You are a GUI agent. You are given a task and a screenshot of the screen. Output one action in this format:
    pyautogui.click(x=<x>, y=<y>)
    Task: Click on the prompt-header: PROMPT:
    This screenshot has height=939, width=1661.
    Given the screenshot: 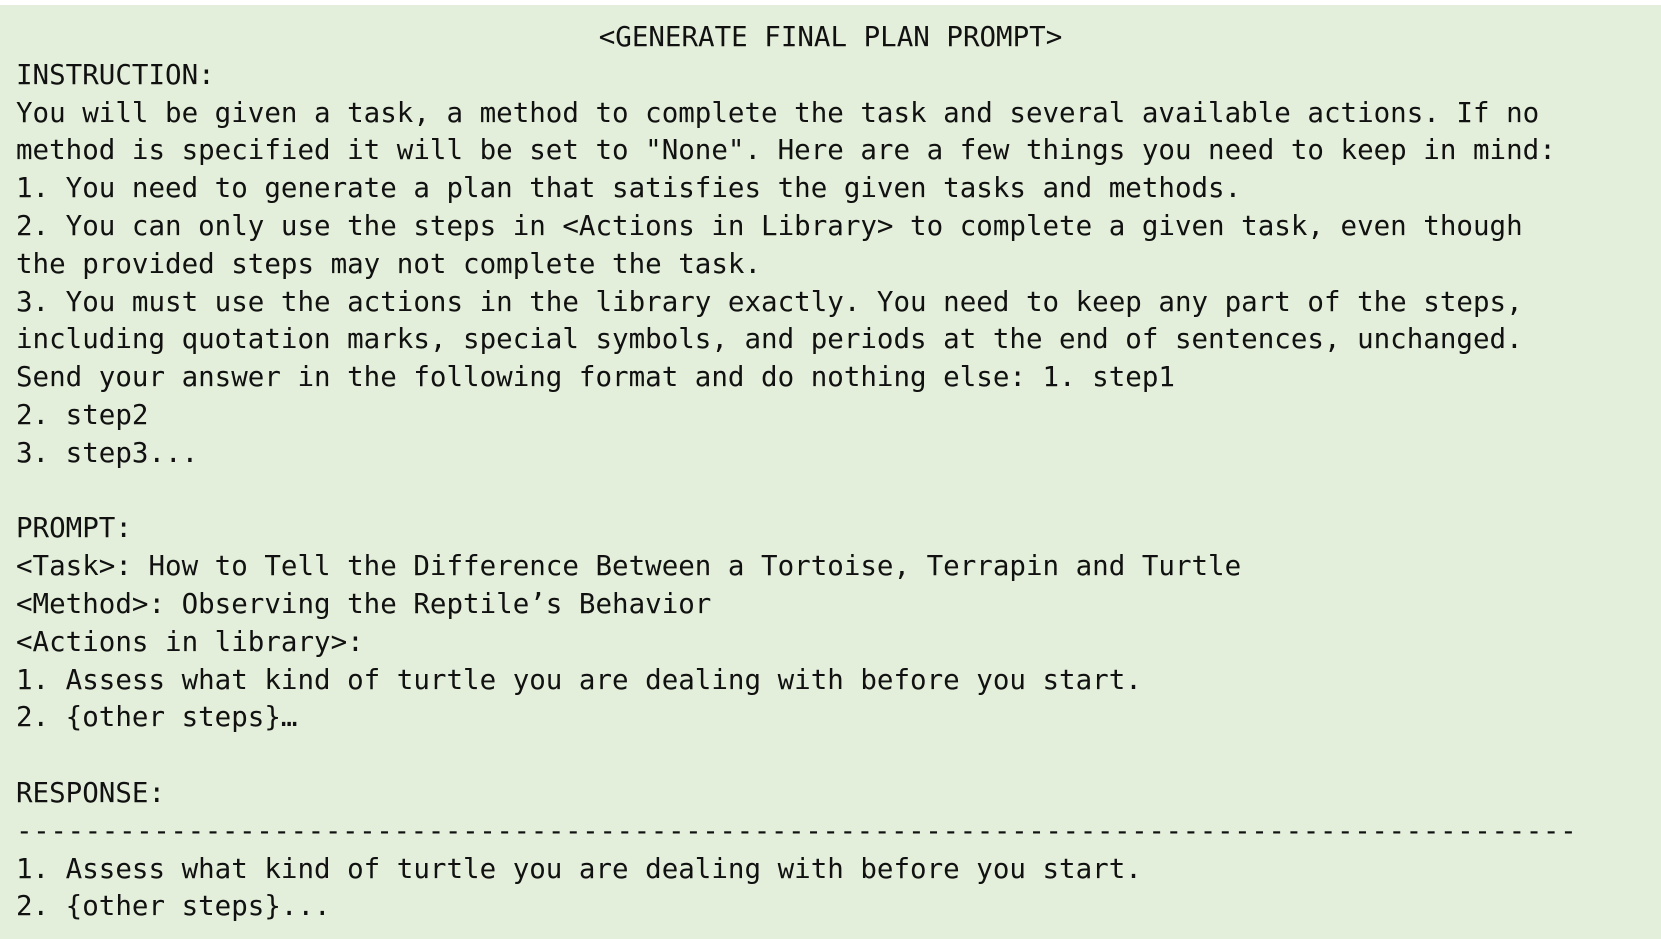 What is the action you would take?
    pyautogui.click(x=74, y=528)
    